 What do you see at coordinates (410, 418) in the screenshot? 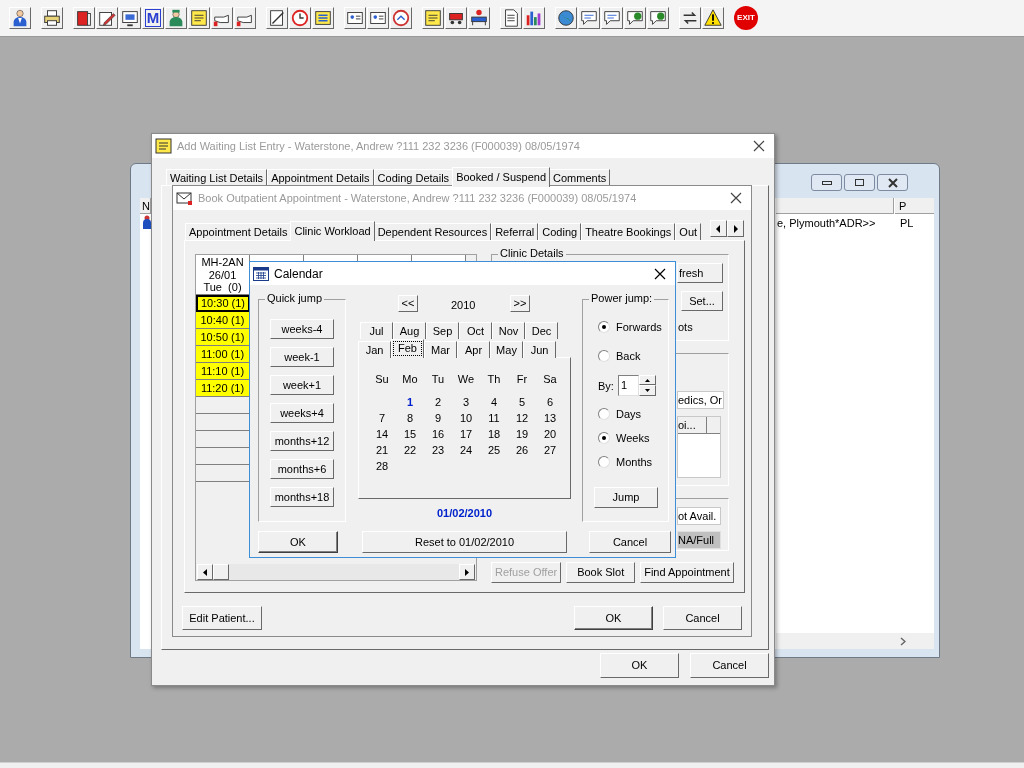
I see `calendar-day: 8` at bounding box center [410, 418].